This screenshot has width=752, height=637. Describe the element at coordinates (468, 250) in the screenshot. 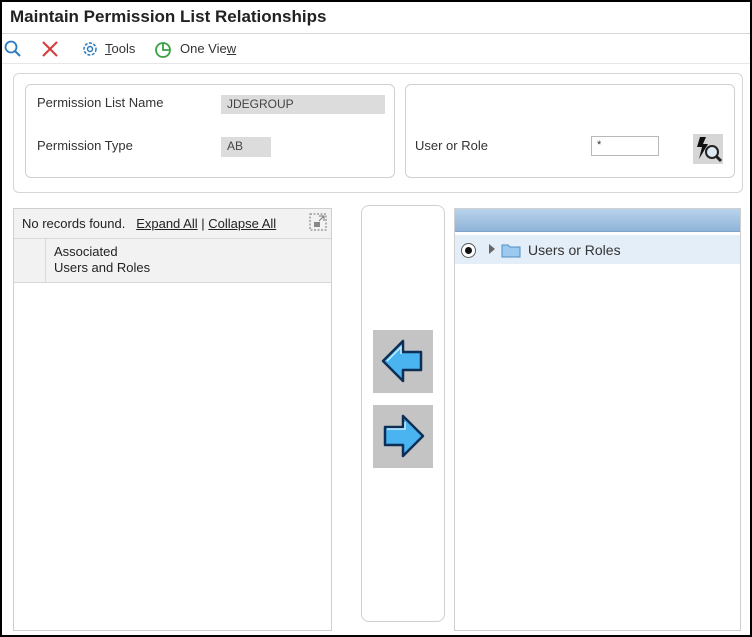

I see `node-radio-button` at that location.